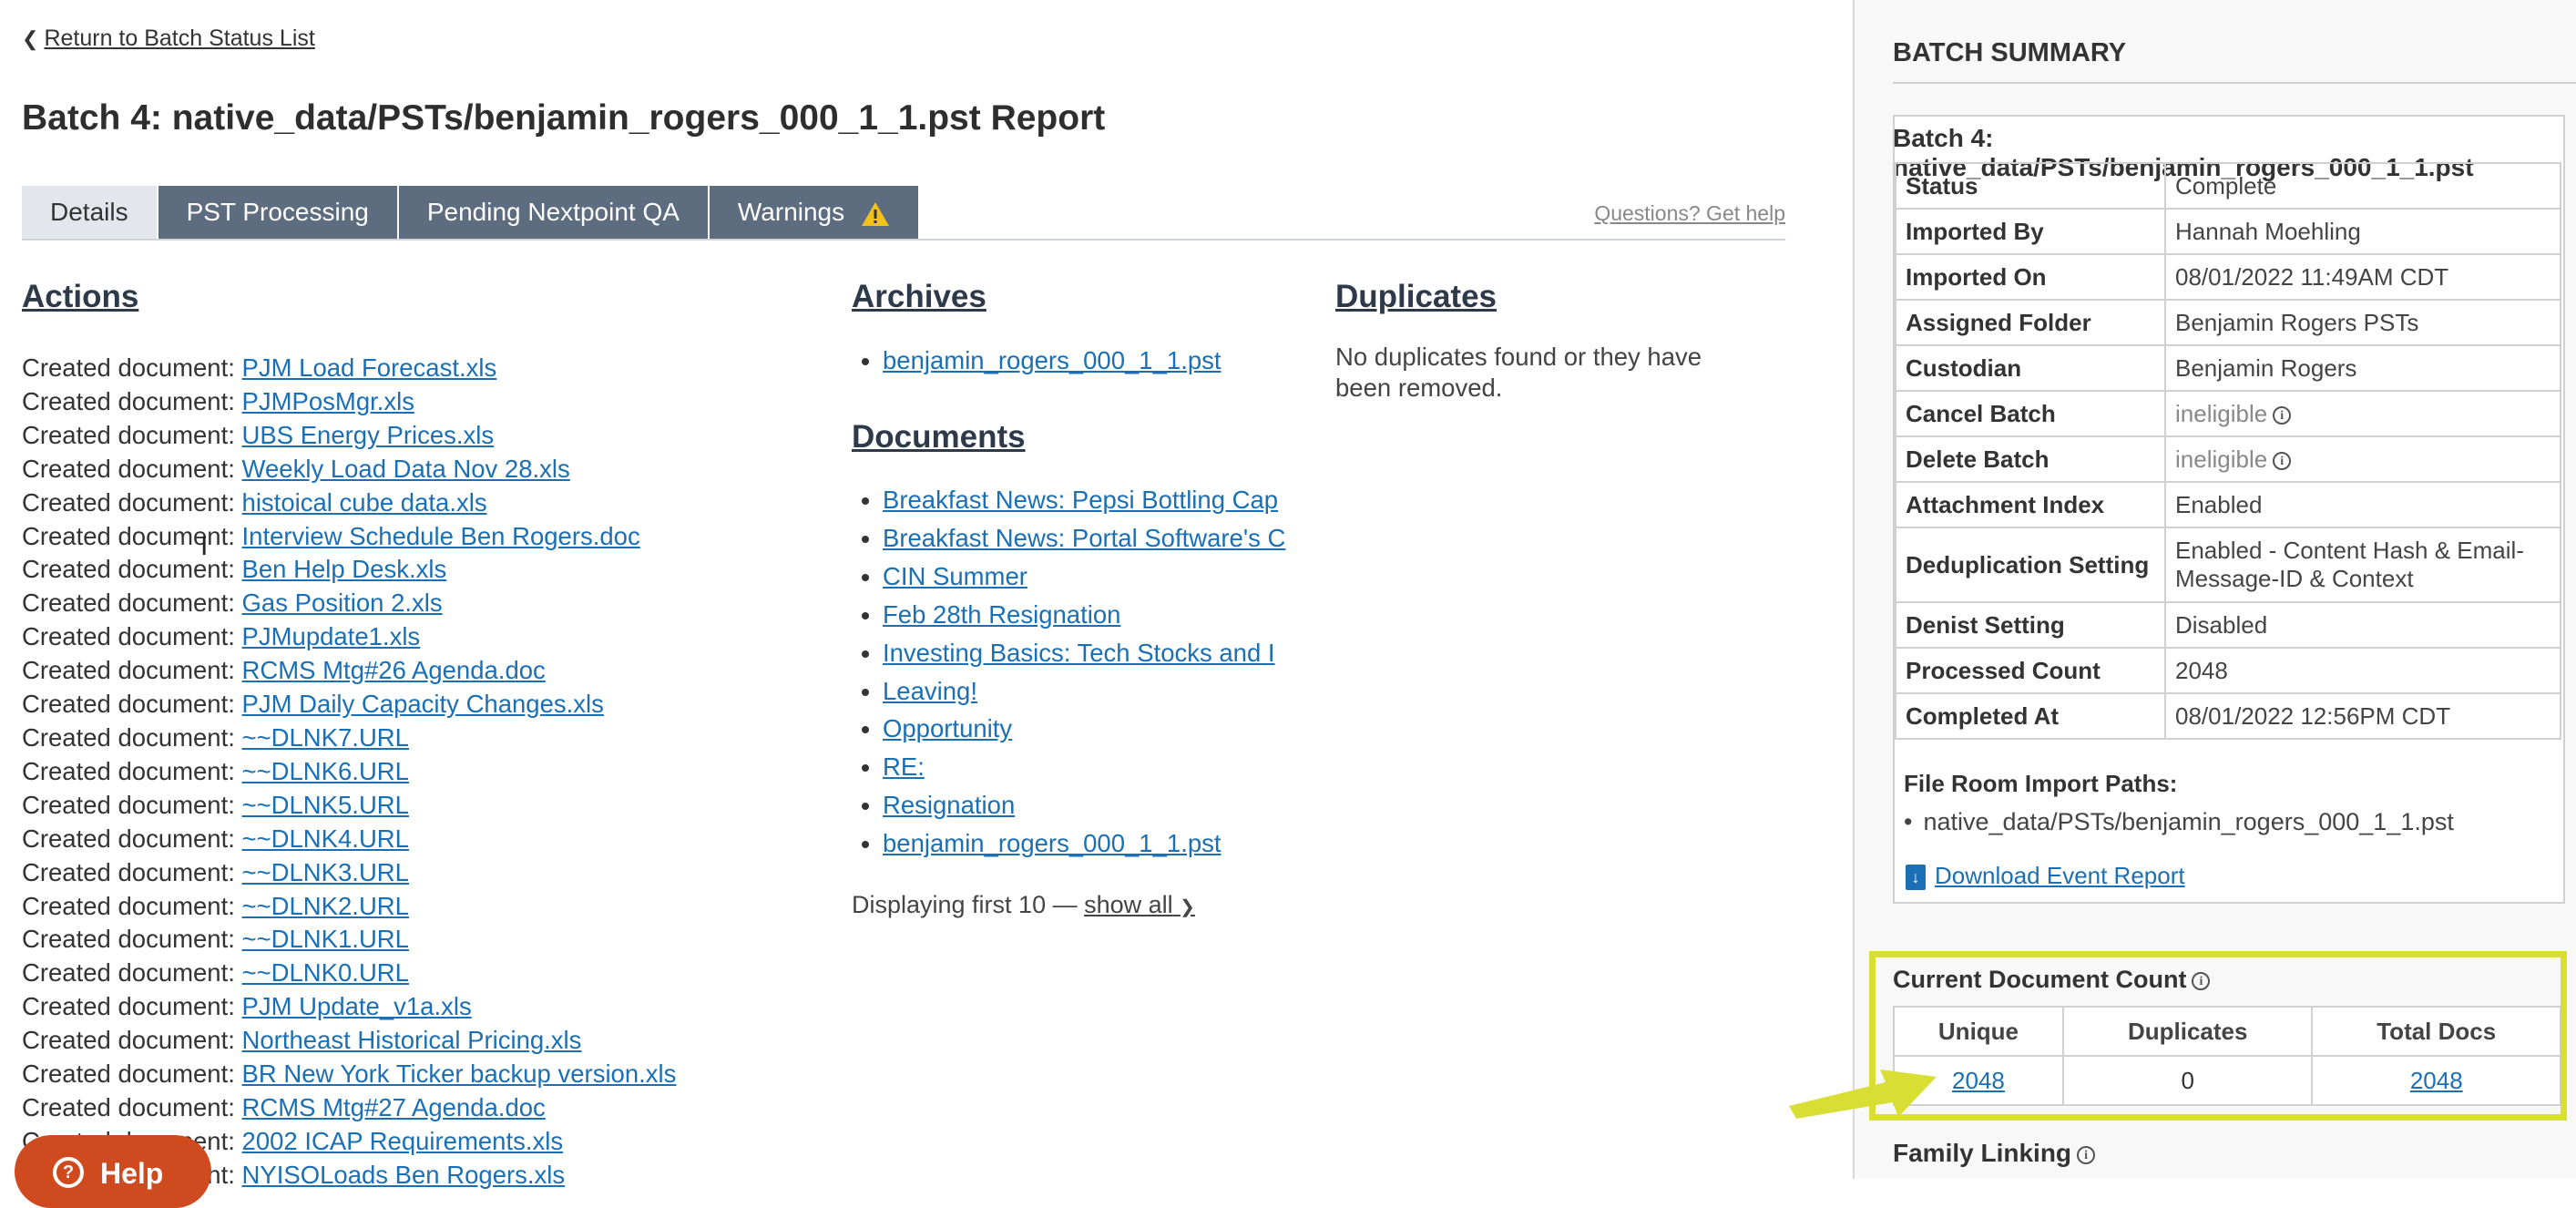  I want to click on table-row: Processed Count 2048, so click(2228, 671).